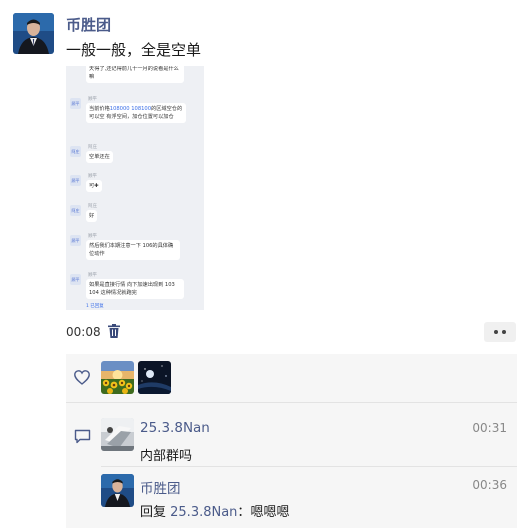  Describe the element at coordinates (500, 332) in the screenshot. I see `more-options-button` at that location.